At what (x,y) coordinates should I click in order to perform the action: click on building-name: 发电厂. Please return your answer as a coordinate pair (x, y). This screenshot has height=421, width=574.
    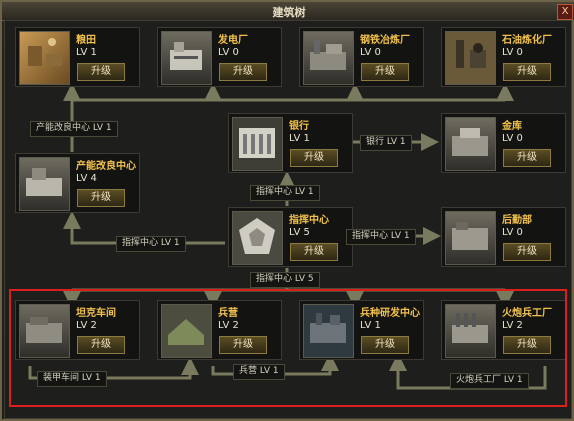
    Looking at the image, I should click on (233, 40).